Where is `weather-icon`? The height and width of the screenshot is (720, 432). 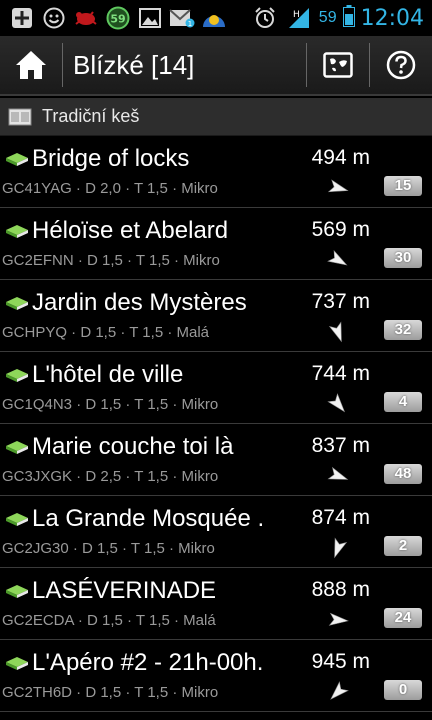 weather-icon is located at coordinates (214, 18).